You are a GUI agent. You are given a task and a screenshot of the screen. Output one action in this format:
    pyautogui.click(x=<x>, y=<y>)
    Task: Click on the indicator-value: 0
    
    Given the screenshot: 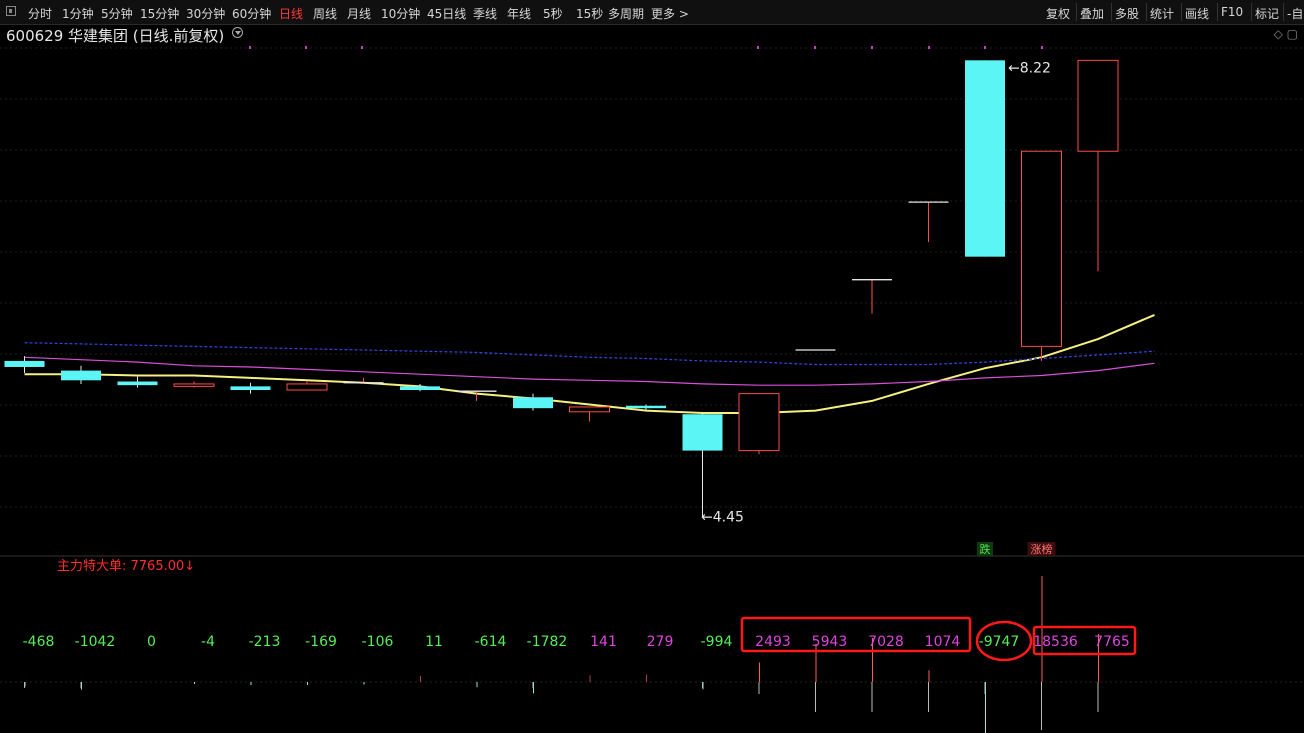 What is the action you would take?
    pyautogui.click(x=151, y=642)
    